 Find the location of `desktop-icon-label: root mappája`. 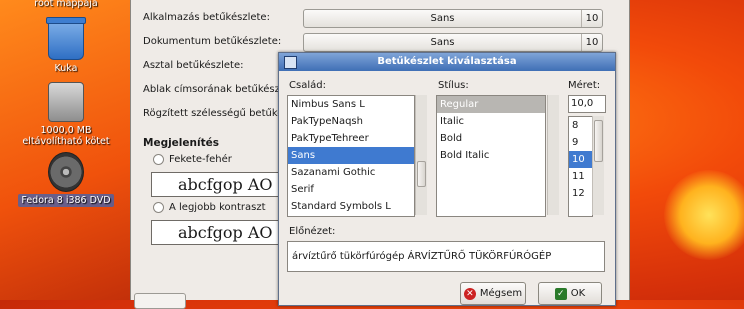

desktop-icon-label: root mappája is located at coordinates (66, 4).